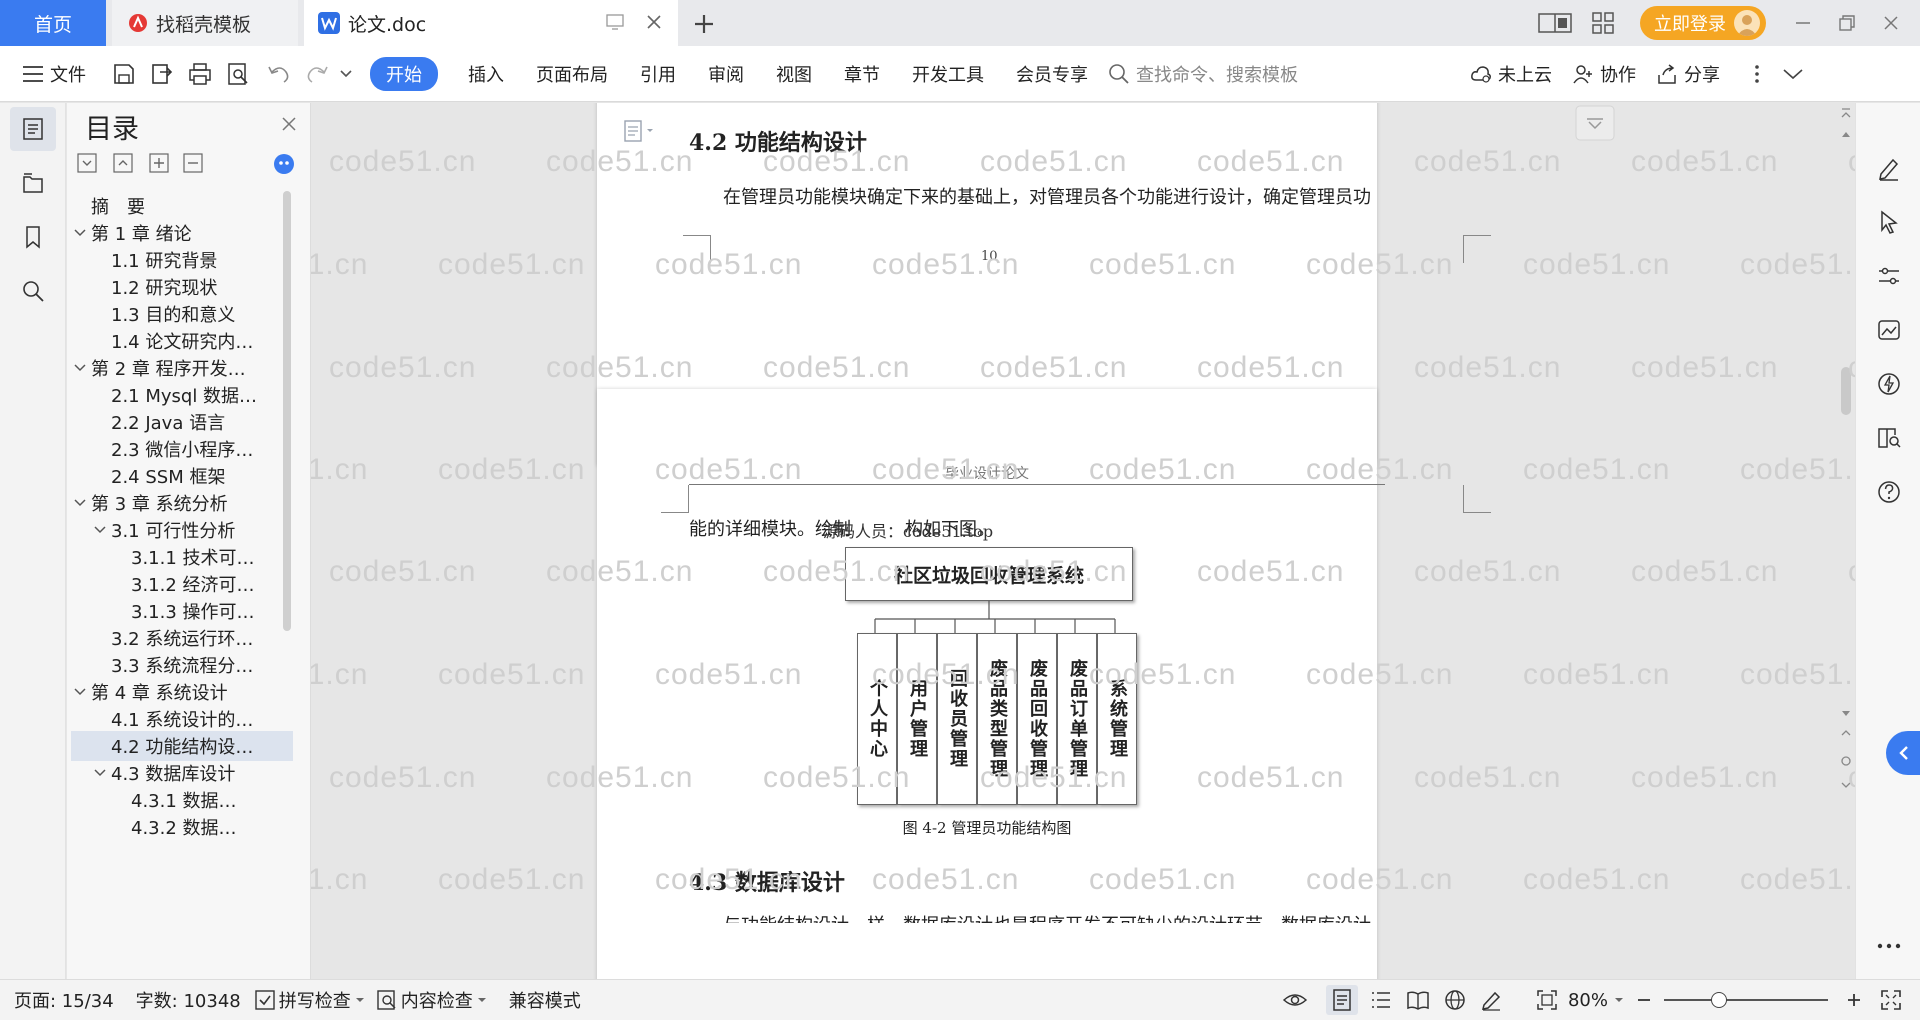 The image size is (1920, 1020). Describe the element at coordinates (123, 163) in the screenshot. I see `collapse-all-icon` at that location.